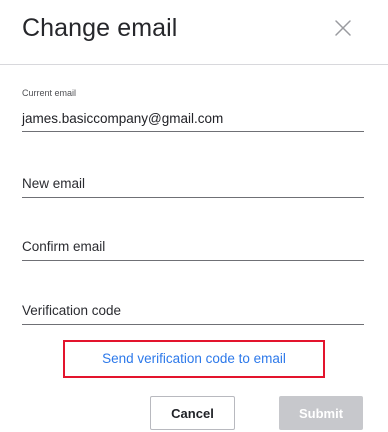 Image resolution: width=388 pixels, height=432 pixels. I want to click on submit-button: Submit, so click(321, 413).